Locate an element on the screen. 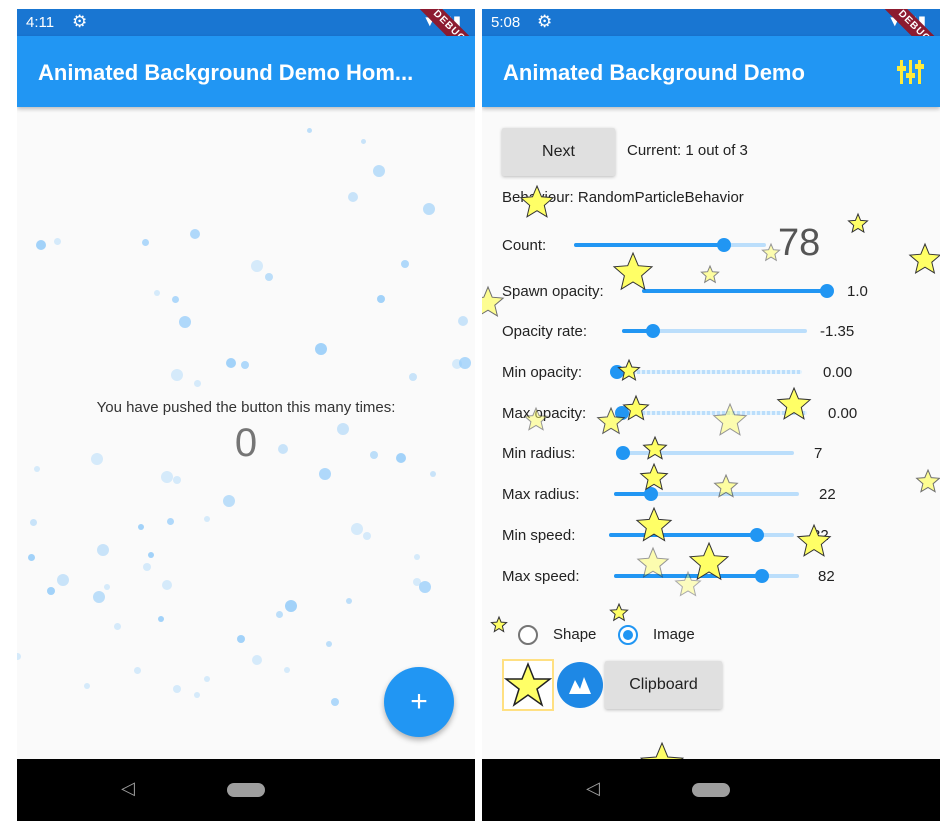 Image resolution: width=947 pixels, height=826 pixels. status-bar: 4:11 ⚙ ▼◢▮ DEBUG is located at coordinates (246, 42).